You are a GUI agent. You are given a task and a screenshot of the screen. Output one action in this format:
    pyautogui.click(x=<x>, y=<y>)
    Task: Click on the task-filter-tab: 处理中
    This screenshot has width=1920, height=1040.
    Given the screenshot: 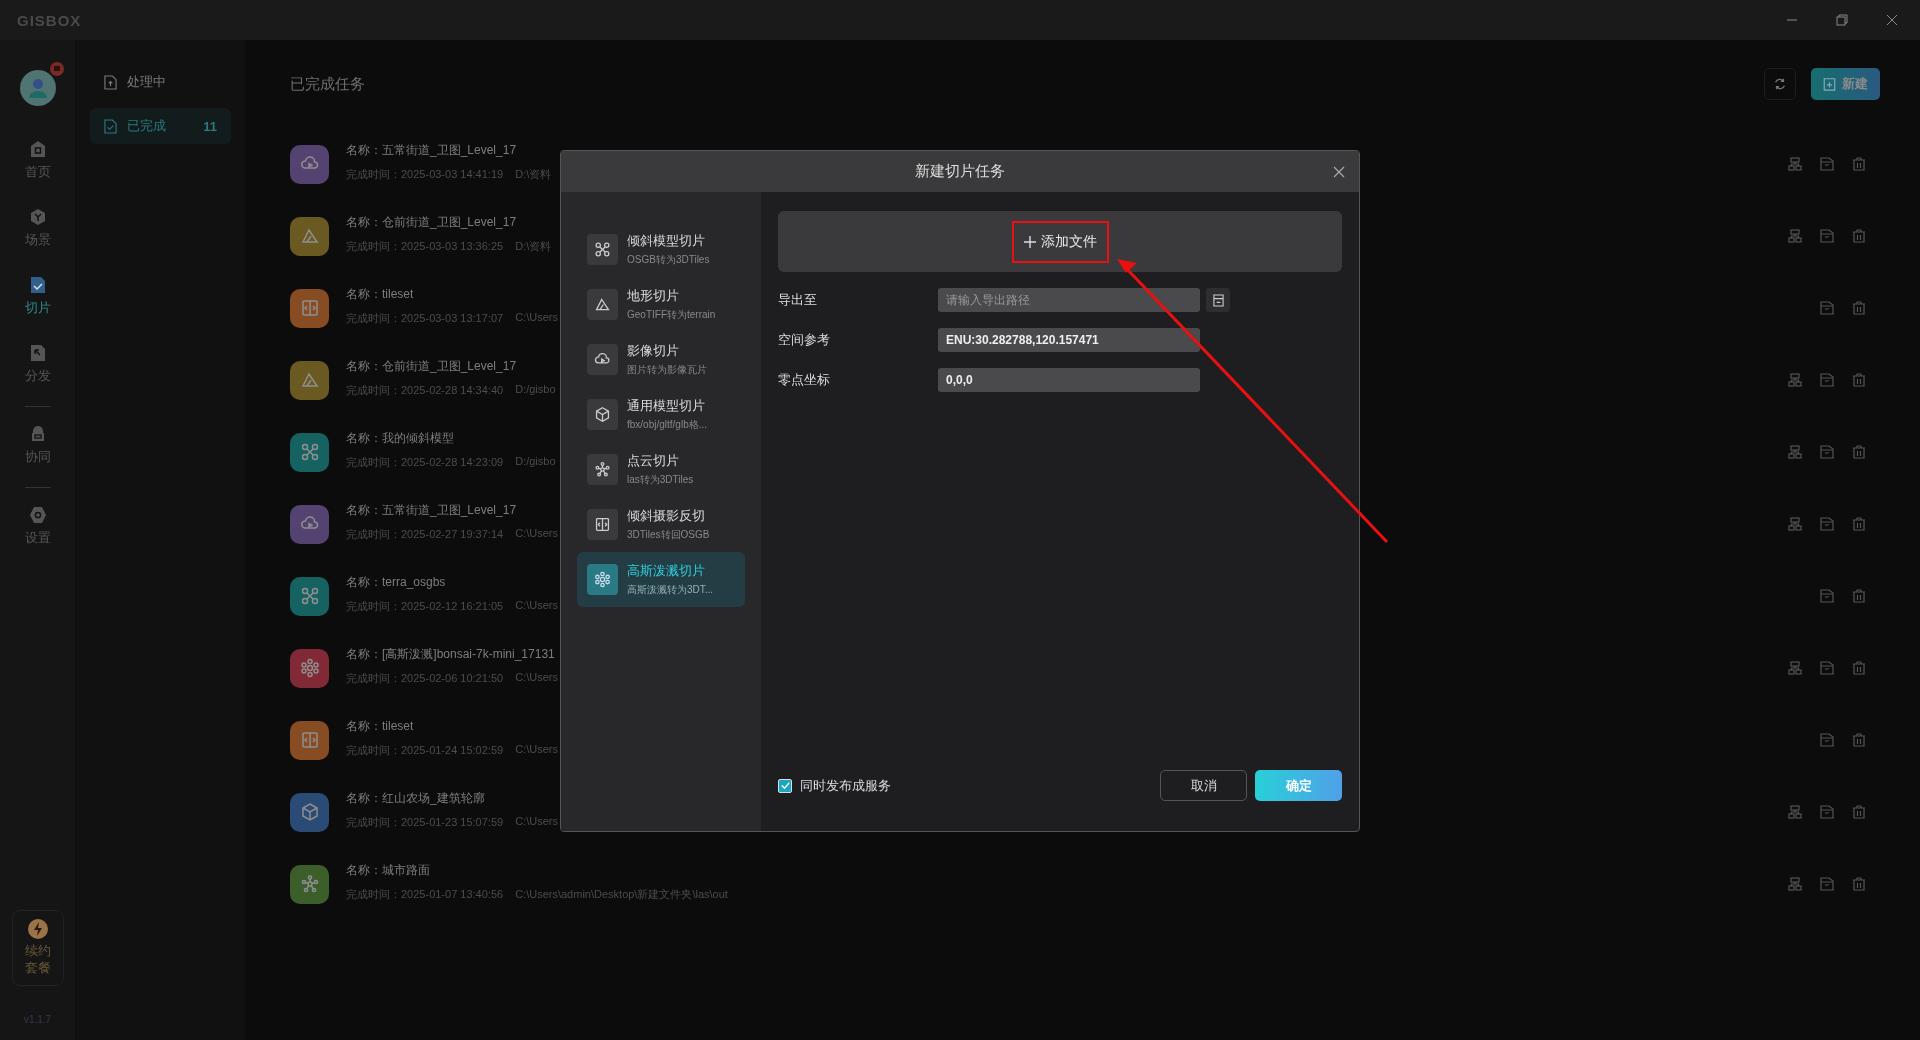 What is the action you would take?
    pyautogui.click(x=160, y=82)
    